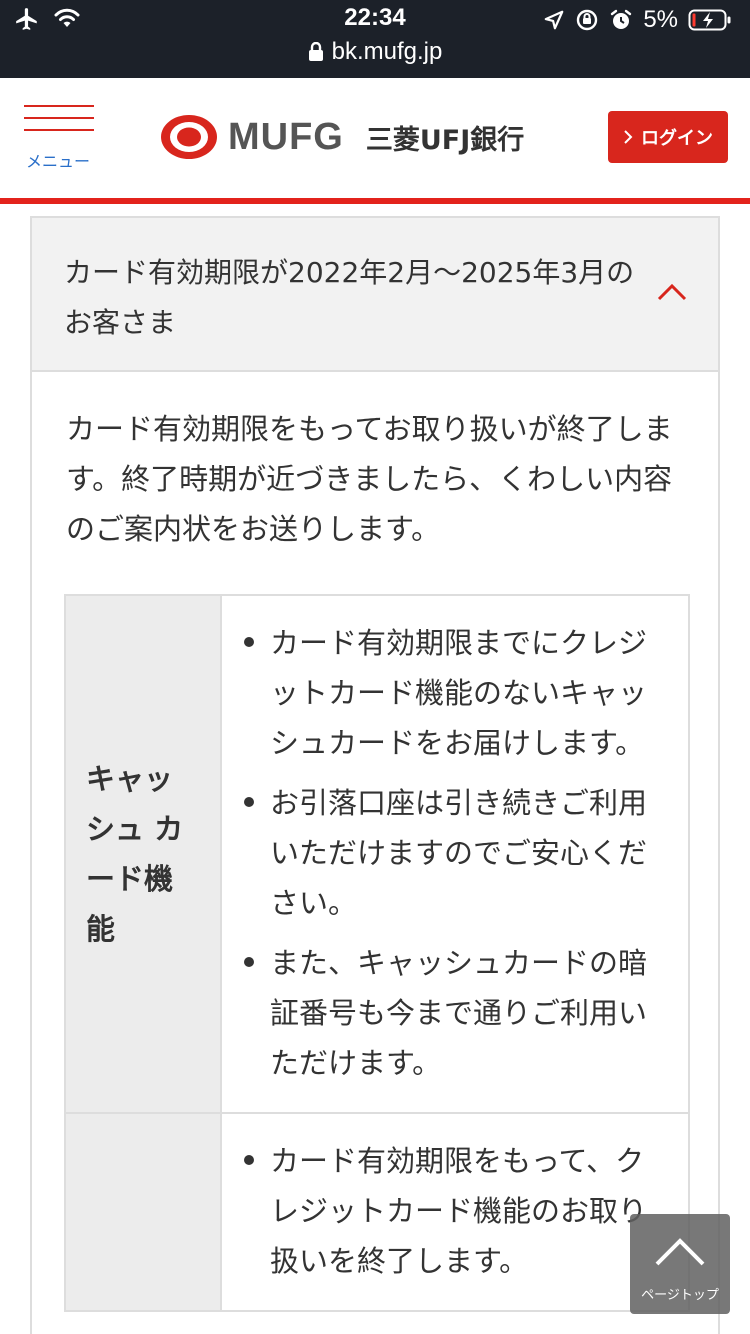 This screenshot has width=750, height=1334. Describe the element at coordinates (316, 52) in the screenshot. I see `lock-icon` at that location.